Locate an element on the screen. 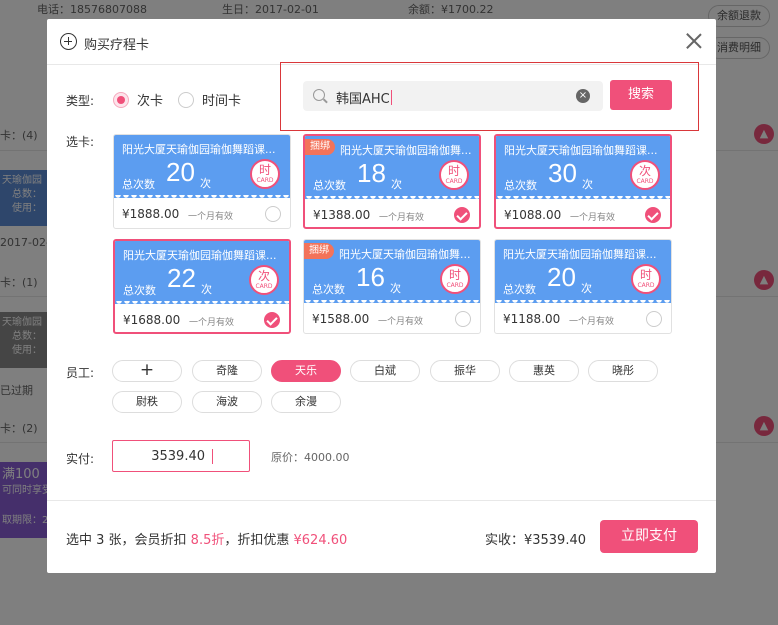  radio-count-card: 次卡 is located at coordinates (138, 99).